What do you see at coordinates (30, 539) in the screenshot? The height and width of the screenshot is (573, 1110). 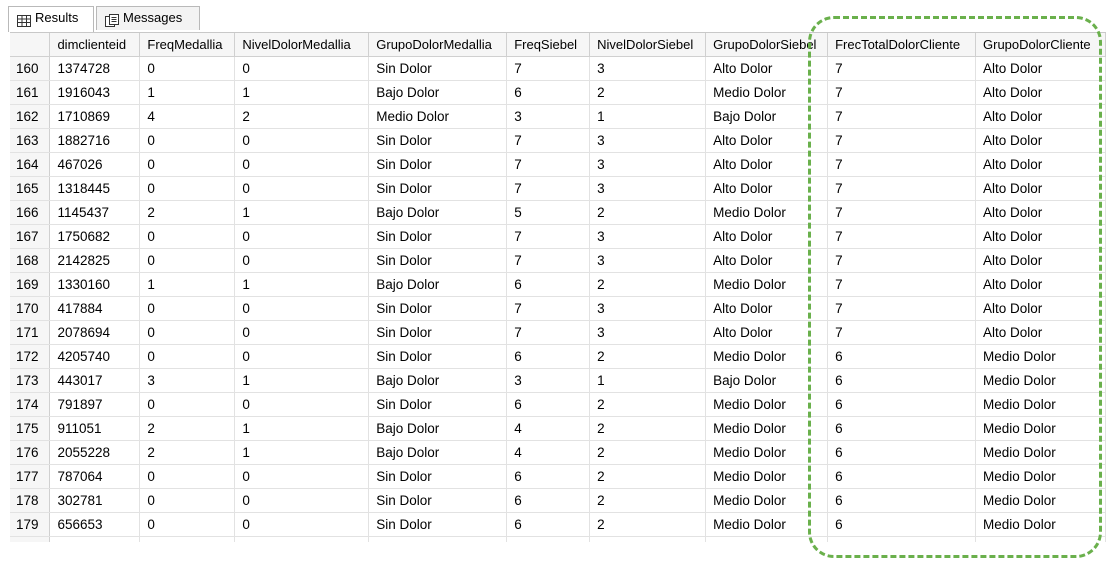 I see `row-number: 180` at bounding box center [30, 539].